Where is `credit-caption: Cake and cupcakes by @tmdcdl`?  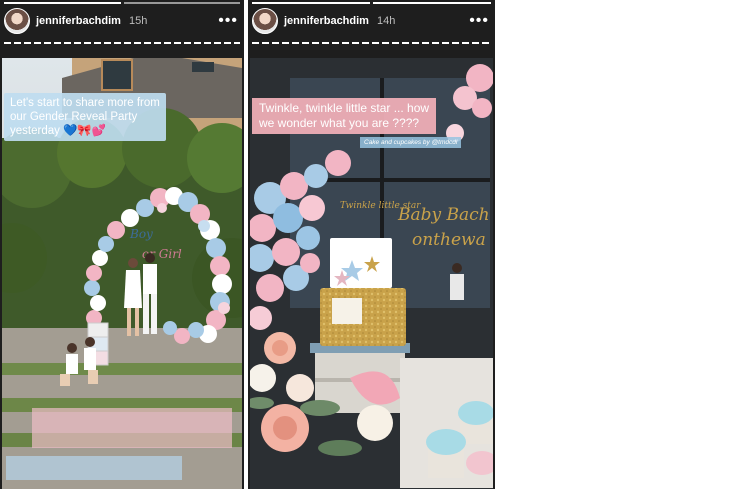 credit-caption: Cake and cupcakes by @tmdcdl is located at coordinates (411, 142).